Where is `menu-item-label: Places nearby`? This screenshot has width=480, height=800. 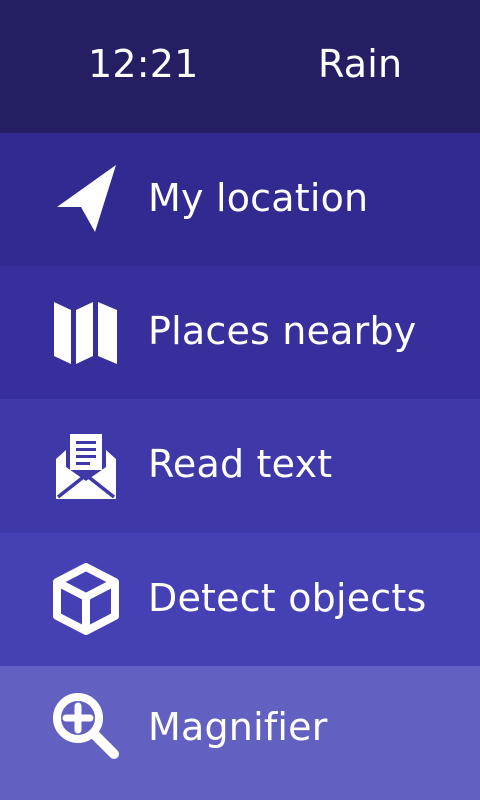 menu-item-label: Places nearby is located at coordinates (282, 331).